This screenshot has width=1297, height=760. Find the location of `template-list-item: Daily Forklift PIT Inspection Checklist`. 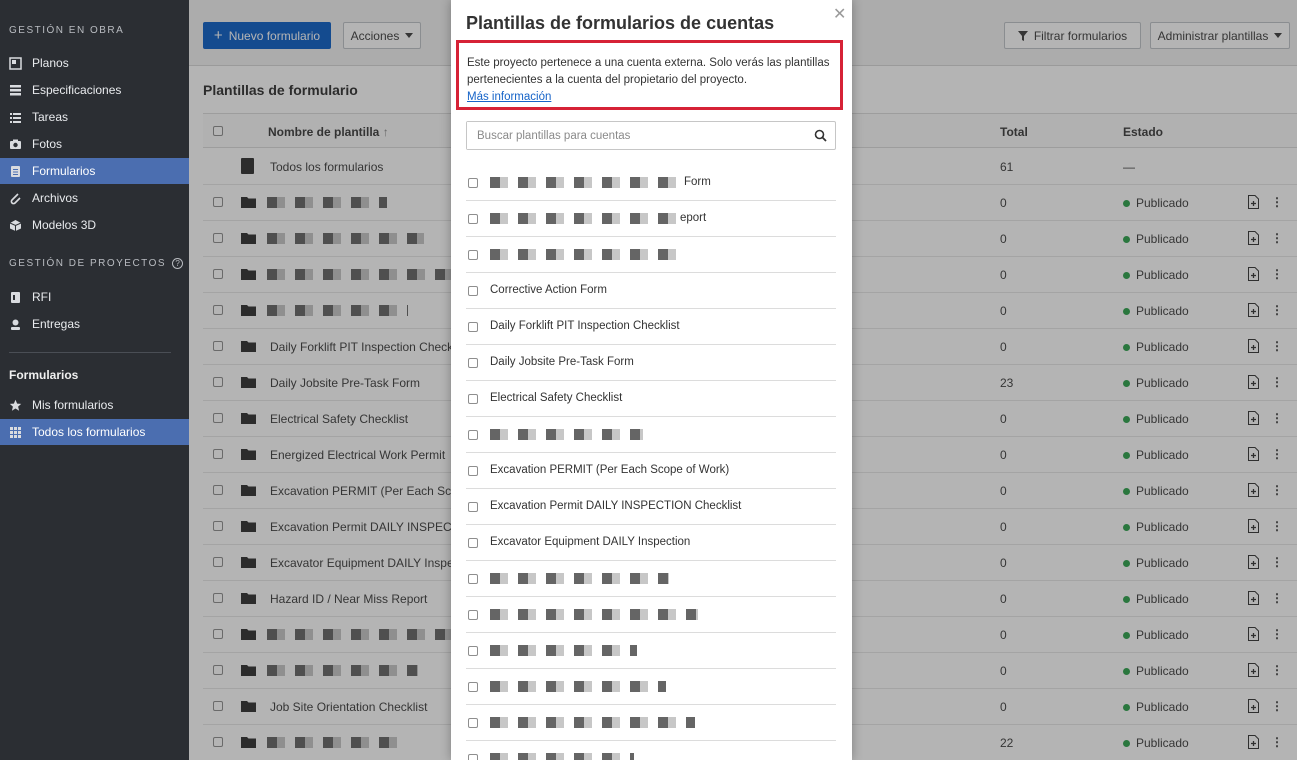

template-list-item: Daily Forklift PIT Inspection Checklist is located at coordinates (651, 327).